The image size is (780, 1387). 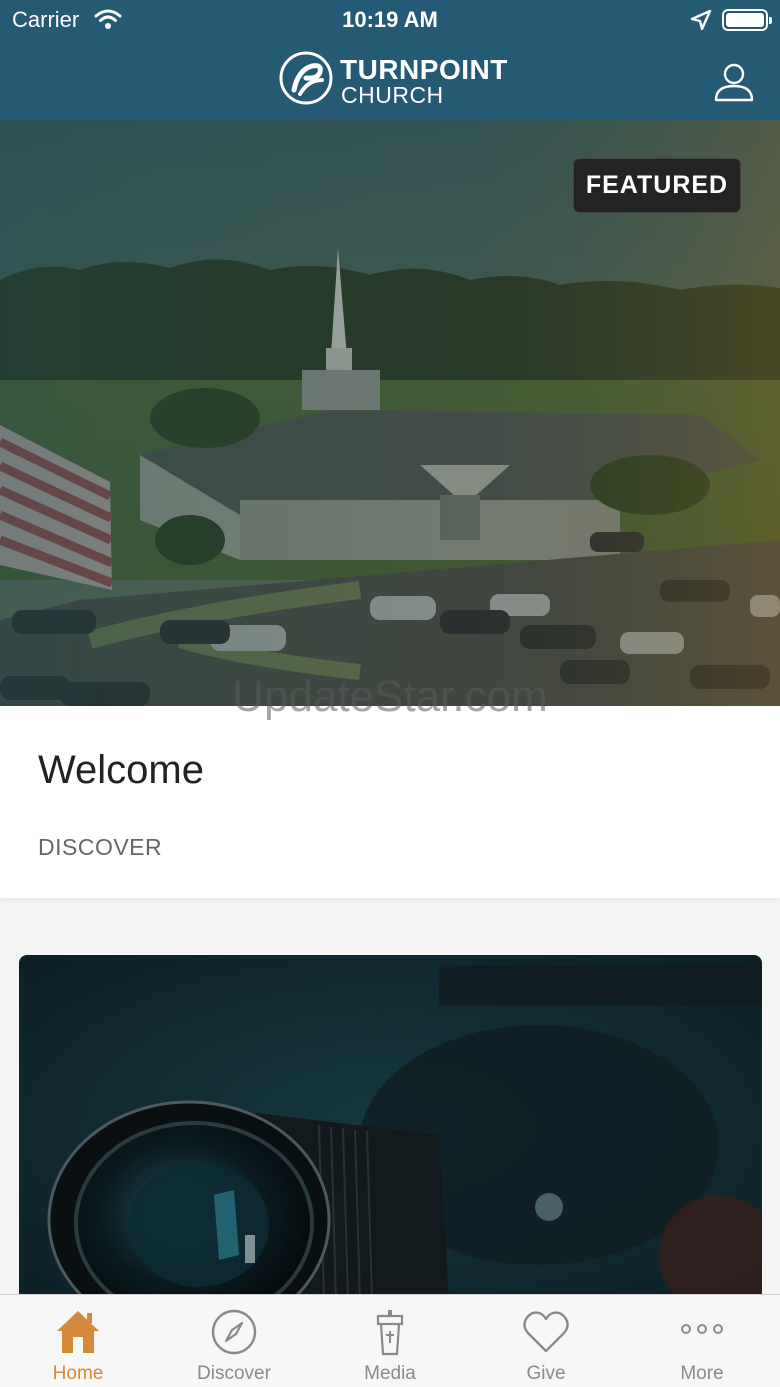 What do you see at coordinates (390, 802) in the screenshot?
I see `welcome-card: Welcome DISCOVER` at bounding box center [390, 802].